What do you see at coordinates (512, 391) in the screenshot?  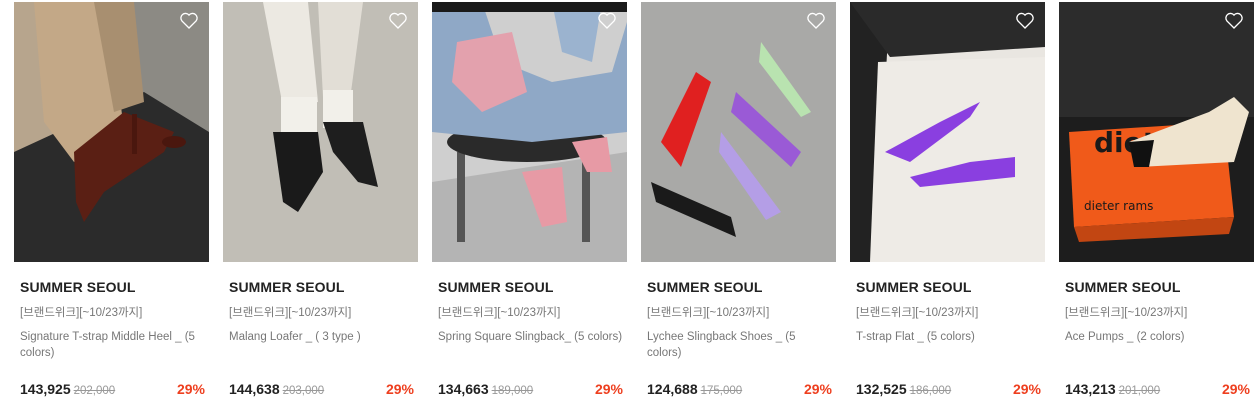 I see `original-price: 189,000` at bounding box center [512, 391].